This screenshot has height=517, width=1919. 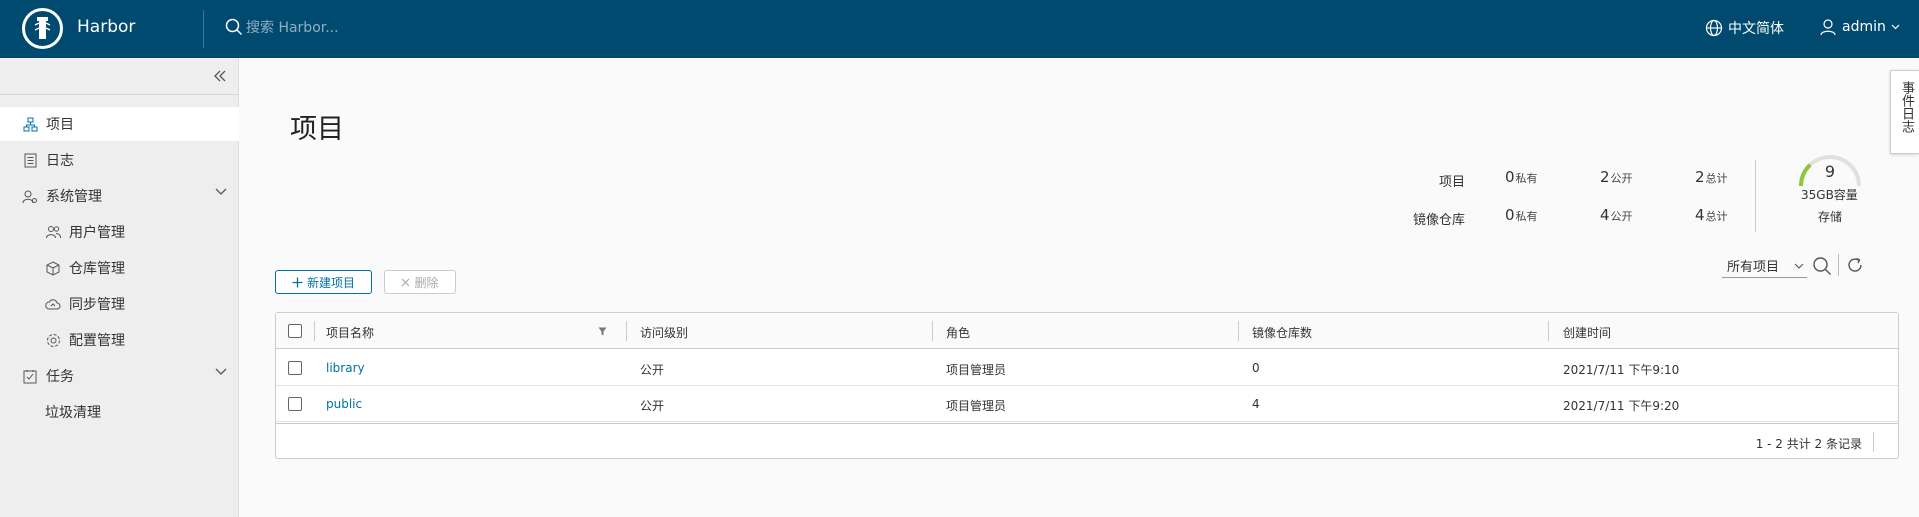 What do you see at coordinates (1756, 29) in the screenshot?
I see `language-label: 中文简体` at bounding box center [1756, 29].